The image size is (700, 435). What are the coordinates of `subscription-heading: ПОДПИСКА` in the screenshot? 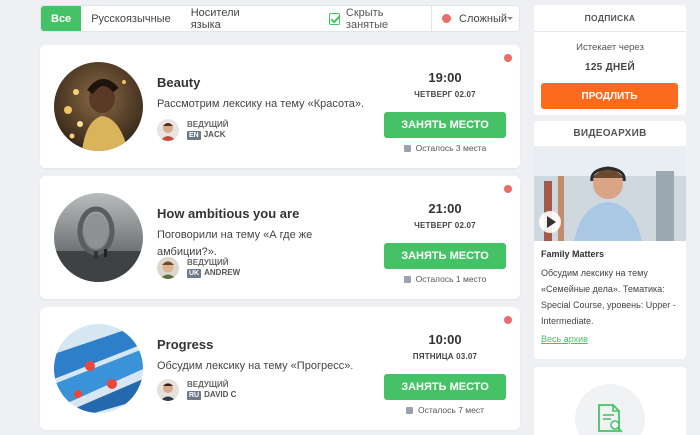 It's located at (610, 18).